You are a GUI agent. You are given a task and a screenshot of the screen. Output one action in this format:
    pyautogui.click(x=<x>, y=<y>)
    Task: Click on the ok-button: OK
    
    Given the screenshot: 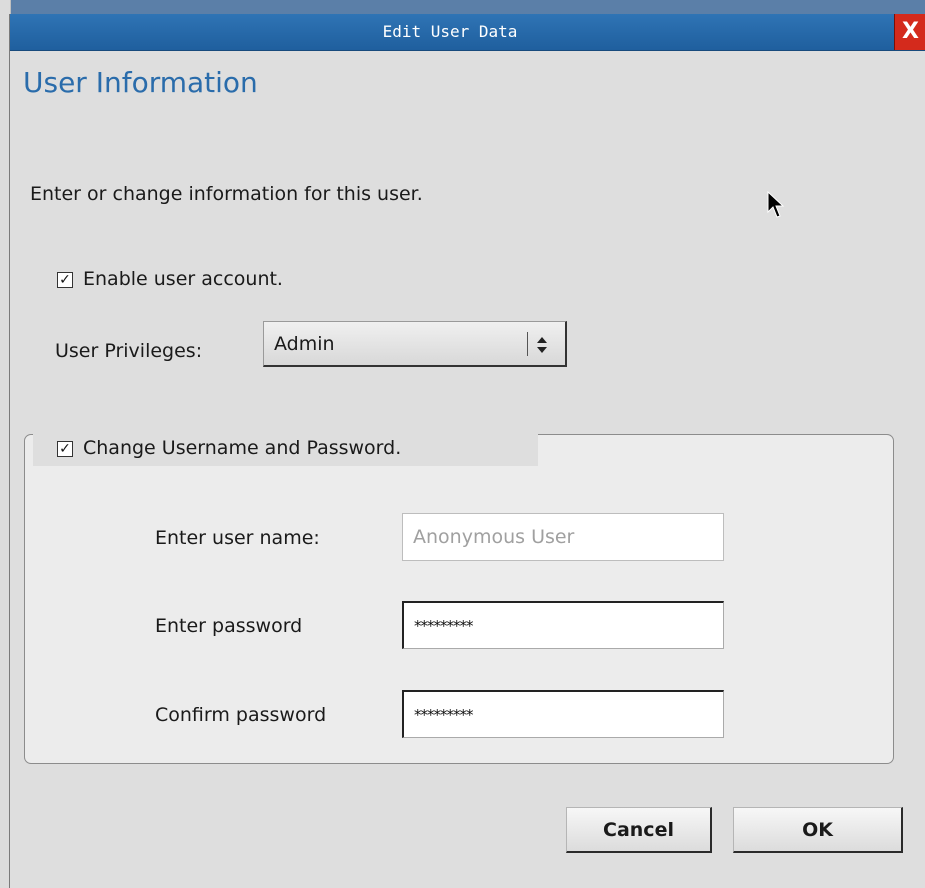 What is the action you would take?
    pyautogui.click(x=818, y=830)
    